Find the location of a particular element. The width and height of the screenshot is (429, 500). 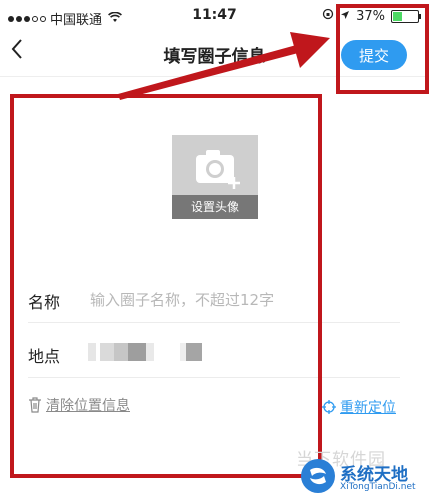

system-logo-icon is located at coordinates (318, 476).